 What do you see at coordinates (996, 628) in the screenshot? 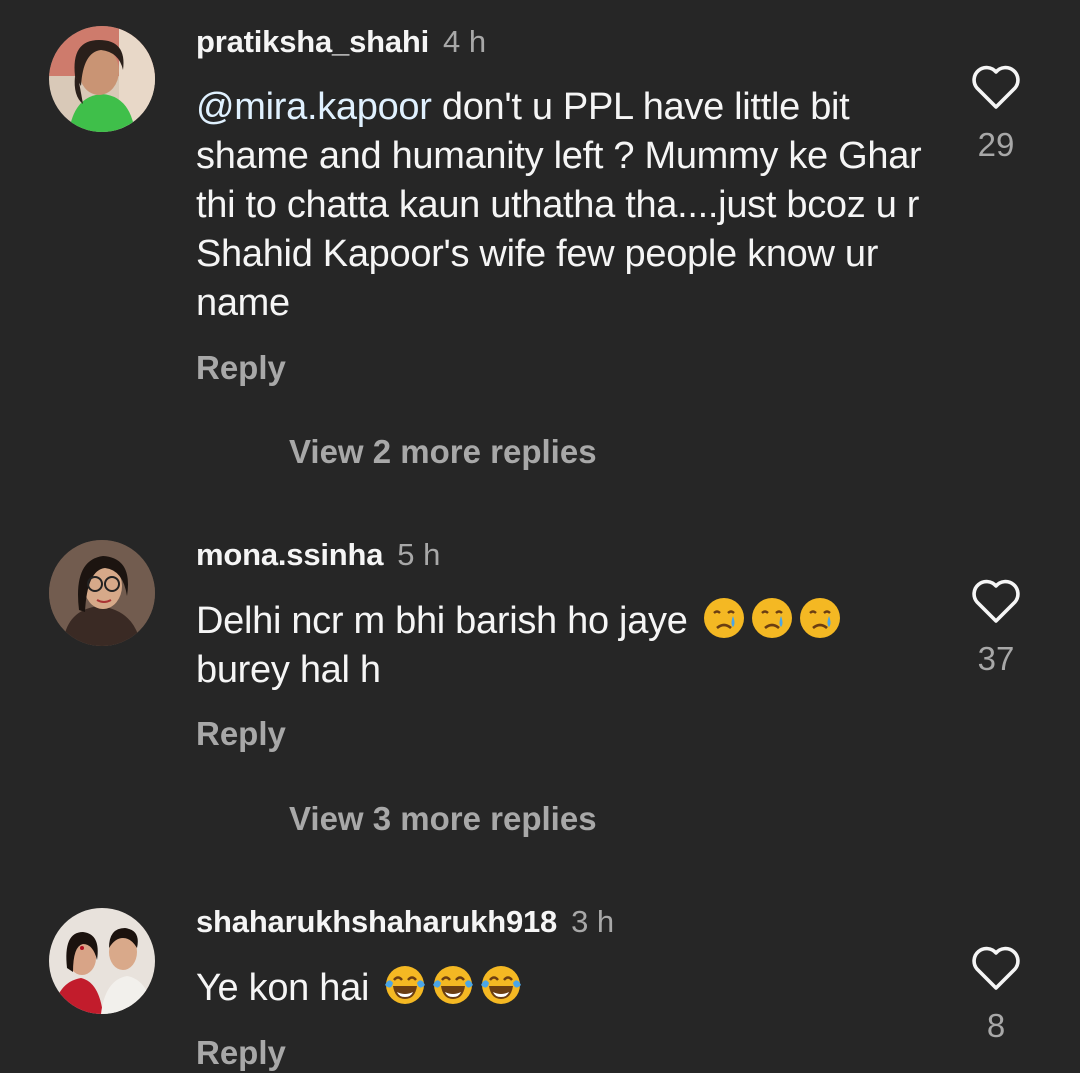
I see `like-area: 37` at bounding box center [996, 628].